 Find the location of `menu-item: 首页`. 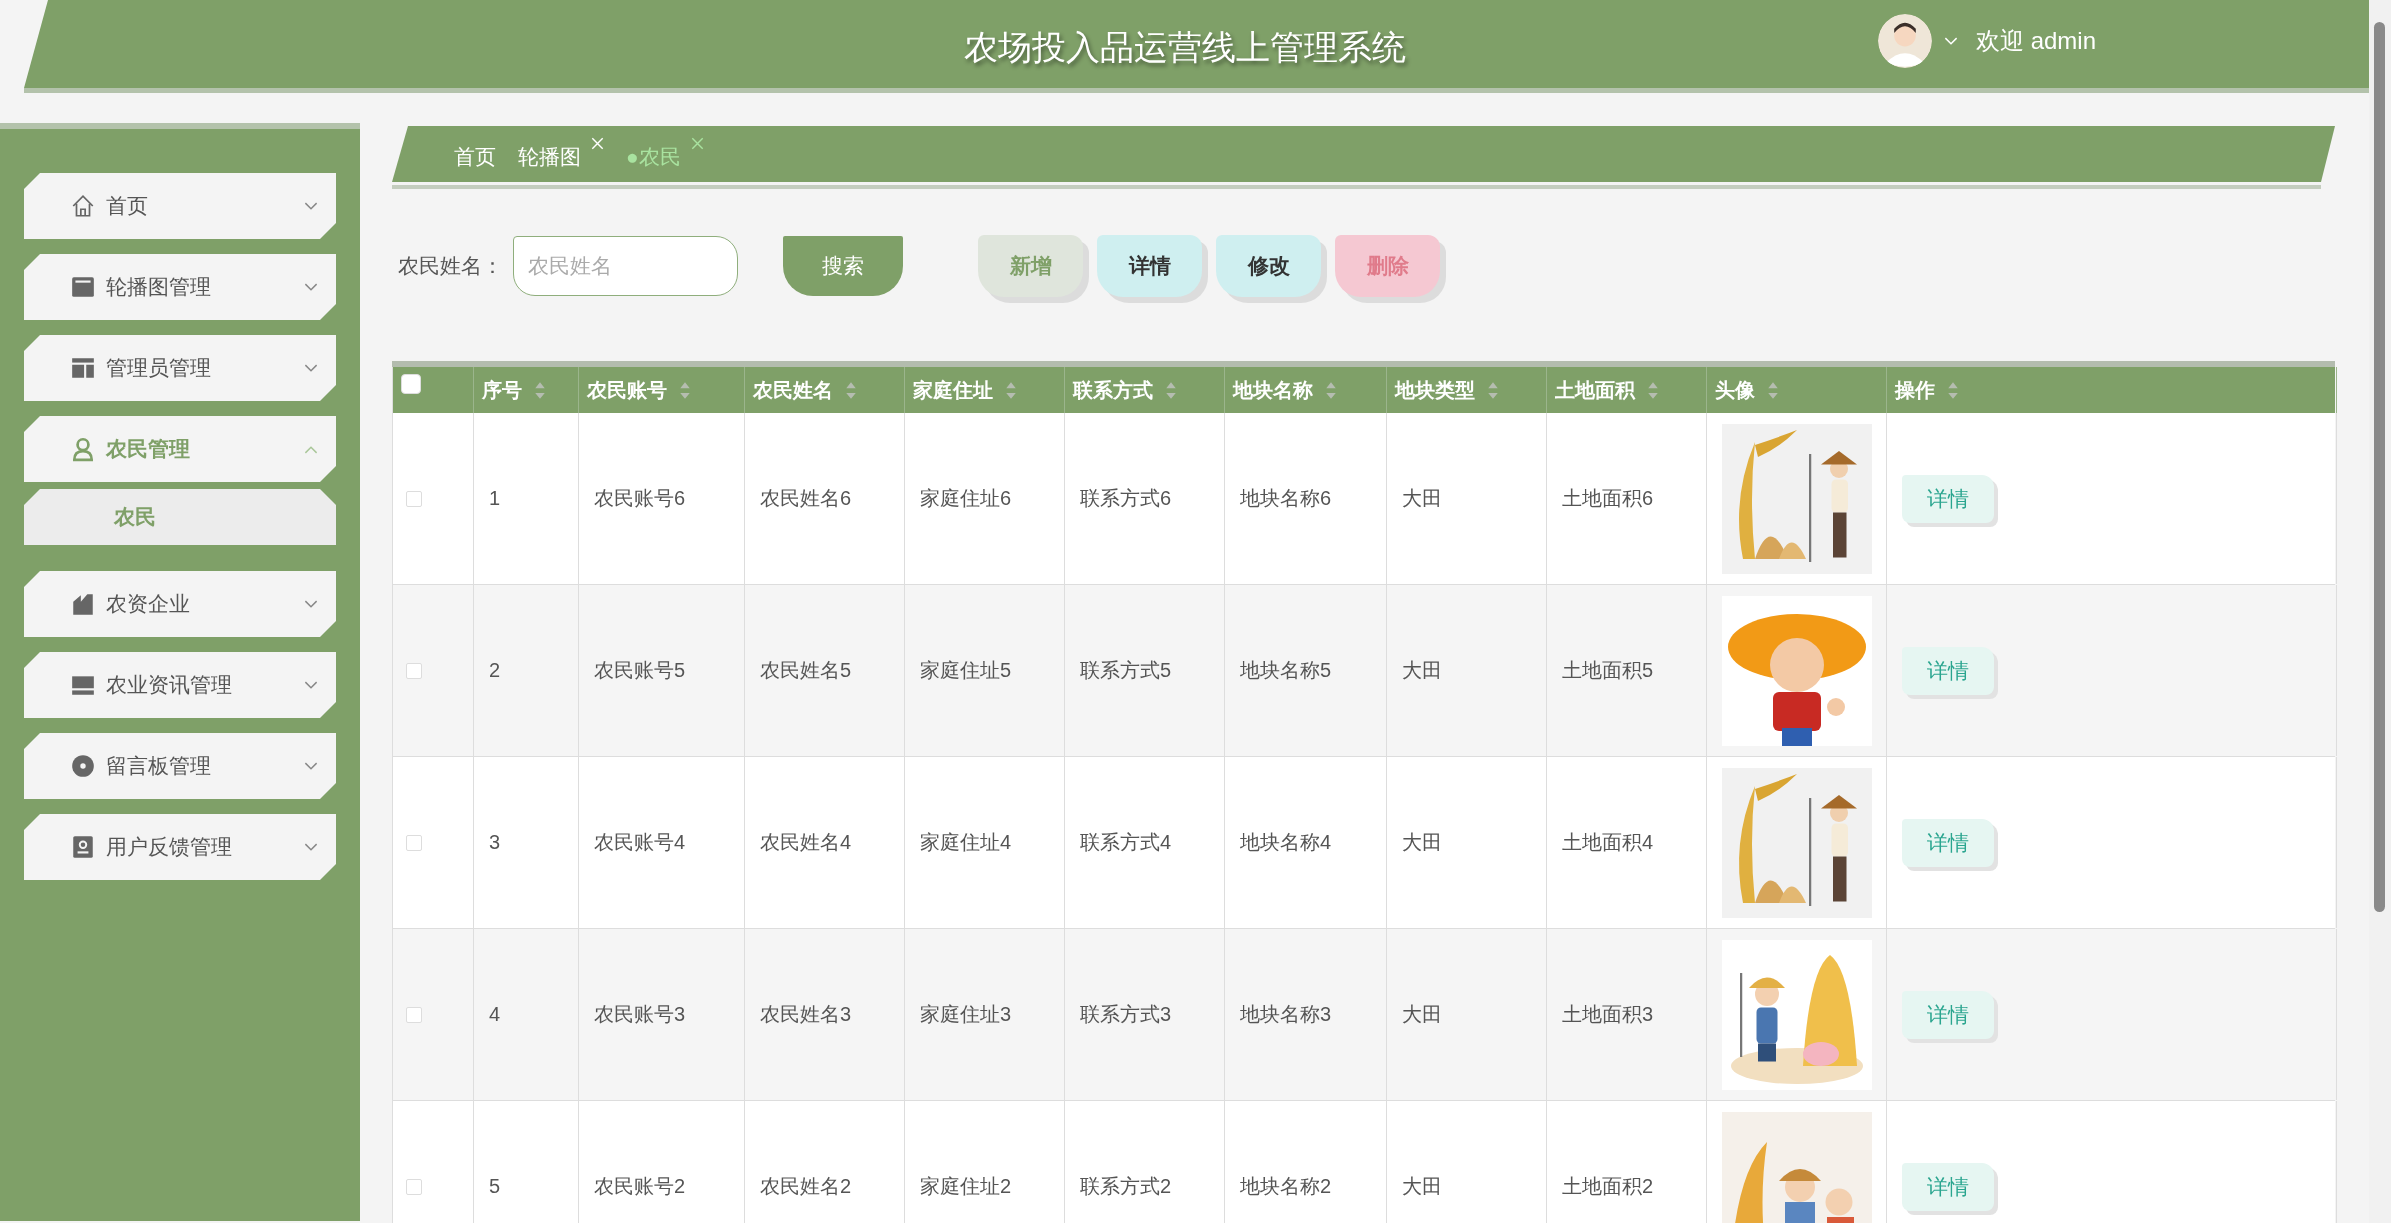

menu-item: 首页 is located at coordinates (180, 206).